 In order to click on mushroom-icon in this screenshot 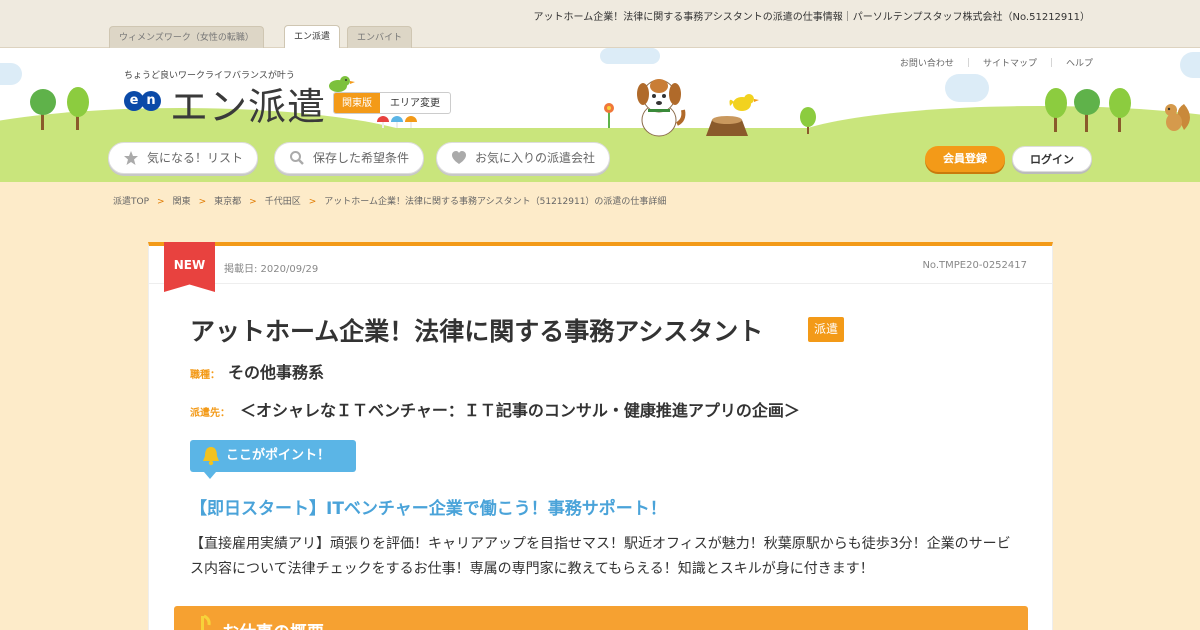, I will do `click(397, 122)`.